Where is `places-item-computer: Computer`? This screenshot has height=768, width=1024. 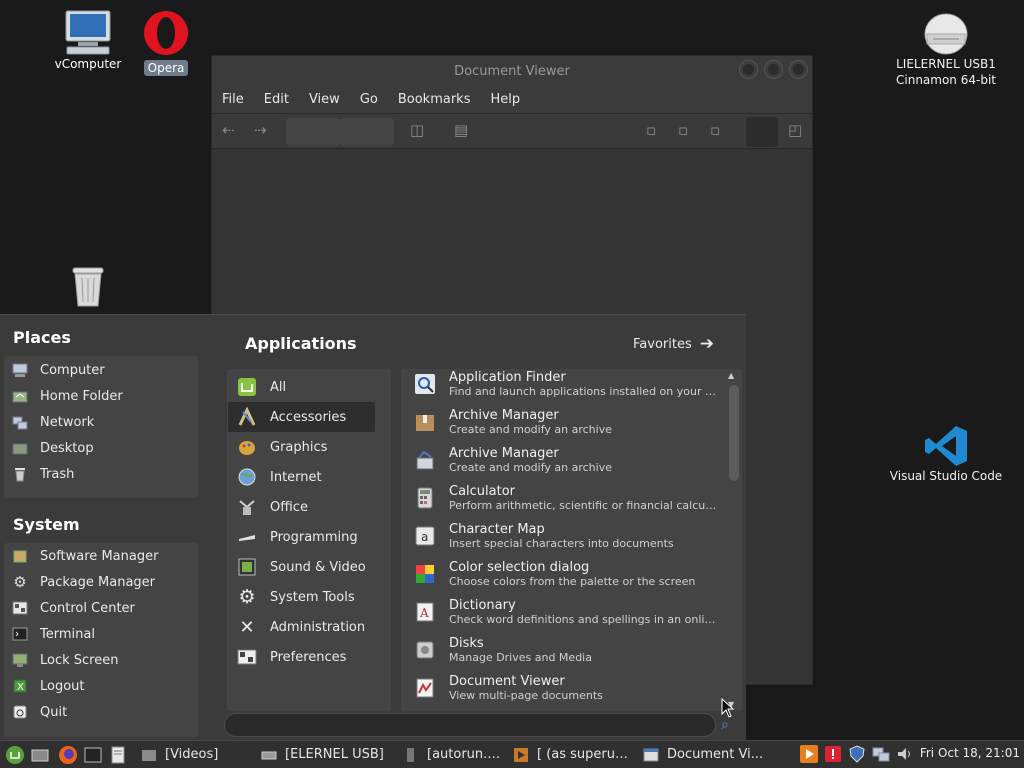 places-item-computer: Computer is located at coordinates (101, 370).